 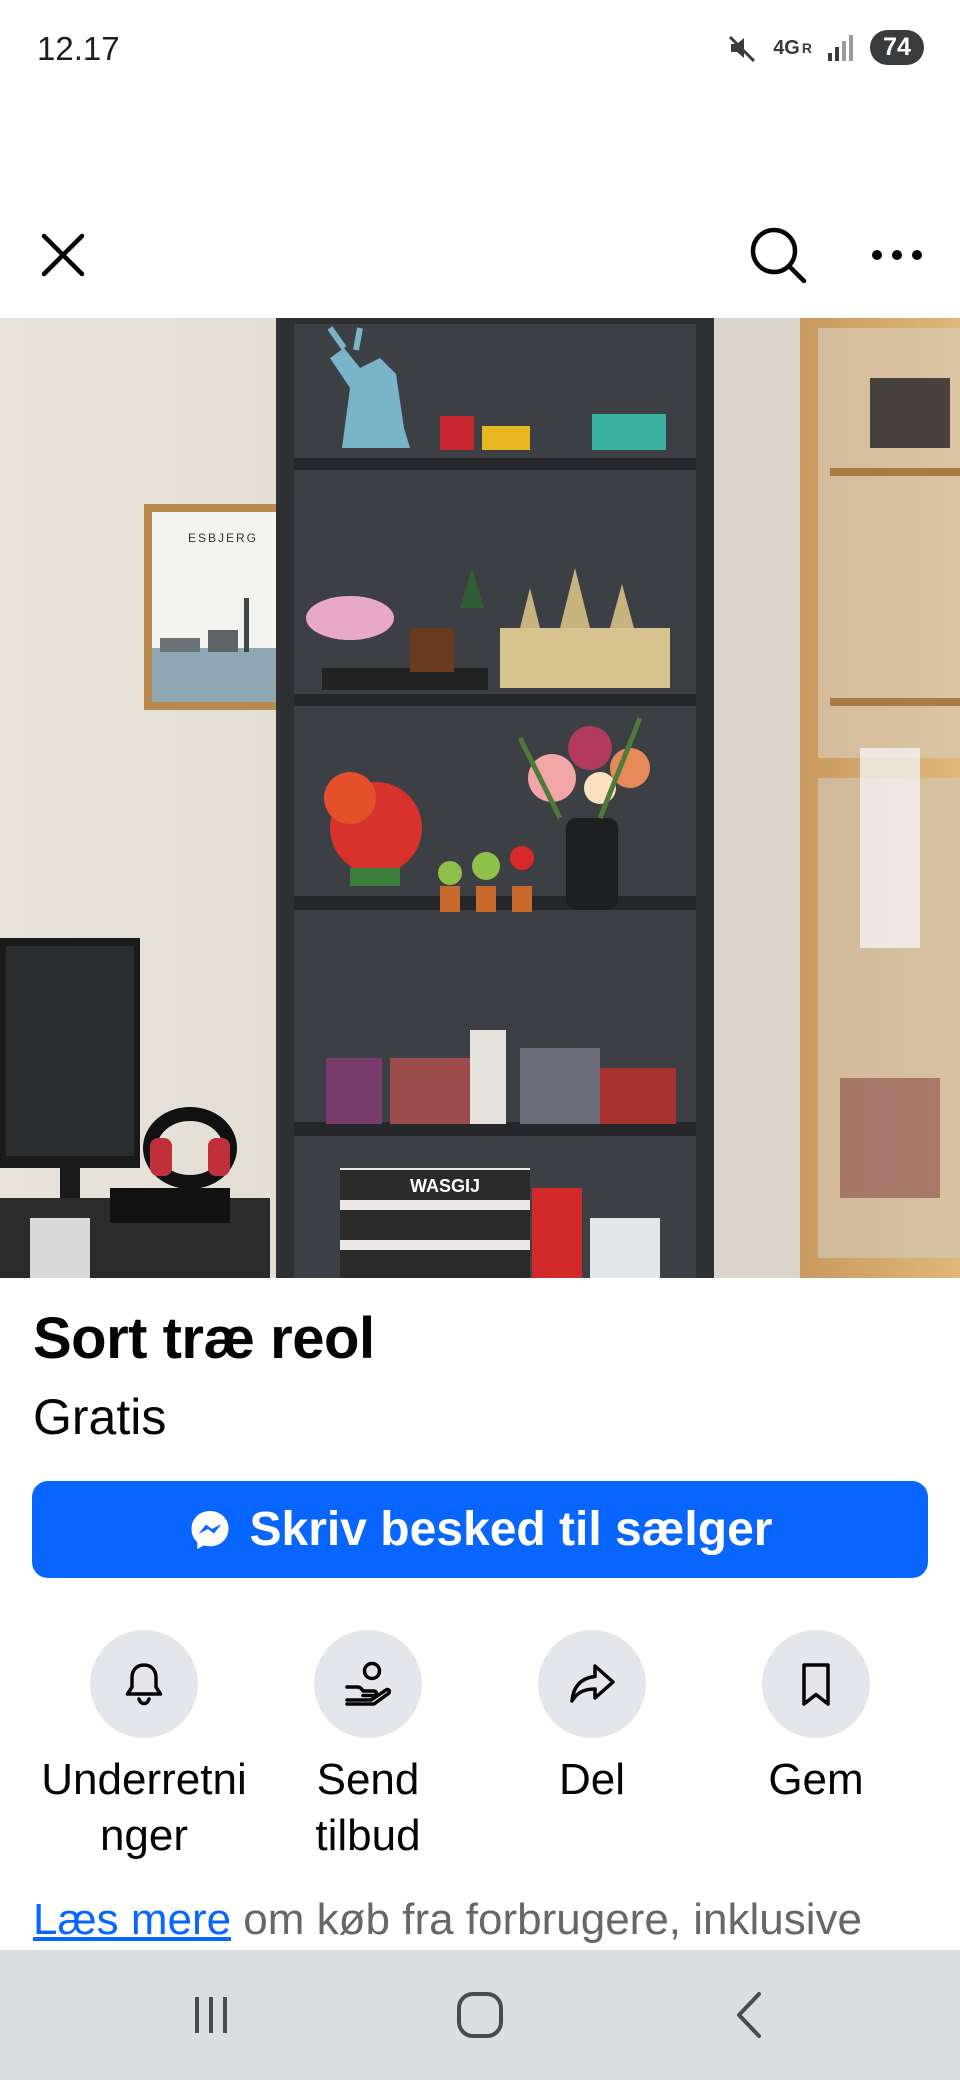 What do you see at coordinates (368, 1747) in the screenshot?
I see `send-offer-button: Send tilbud` at bounding box center [368, 1747].